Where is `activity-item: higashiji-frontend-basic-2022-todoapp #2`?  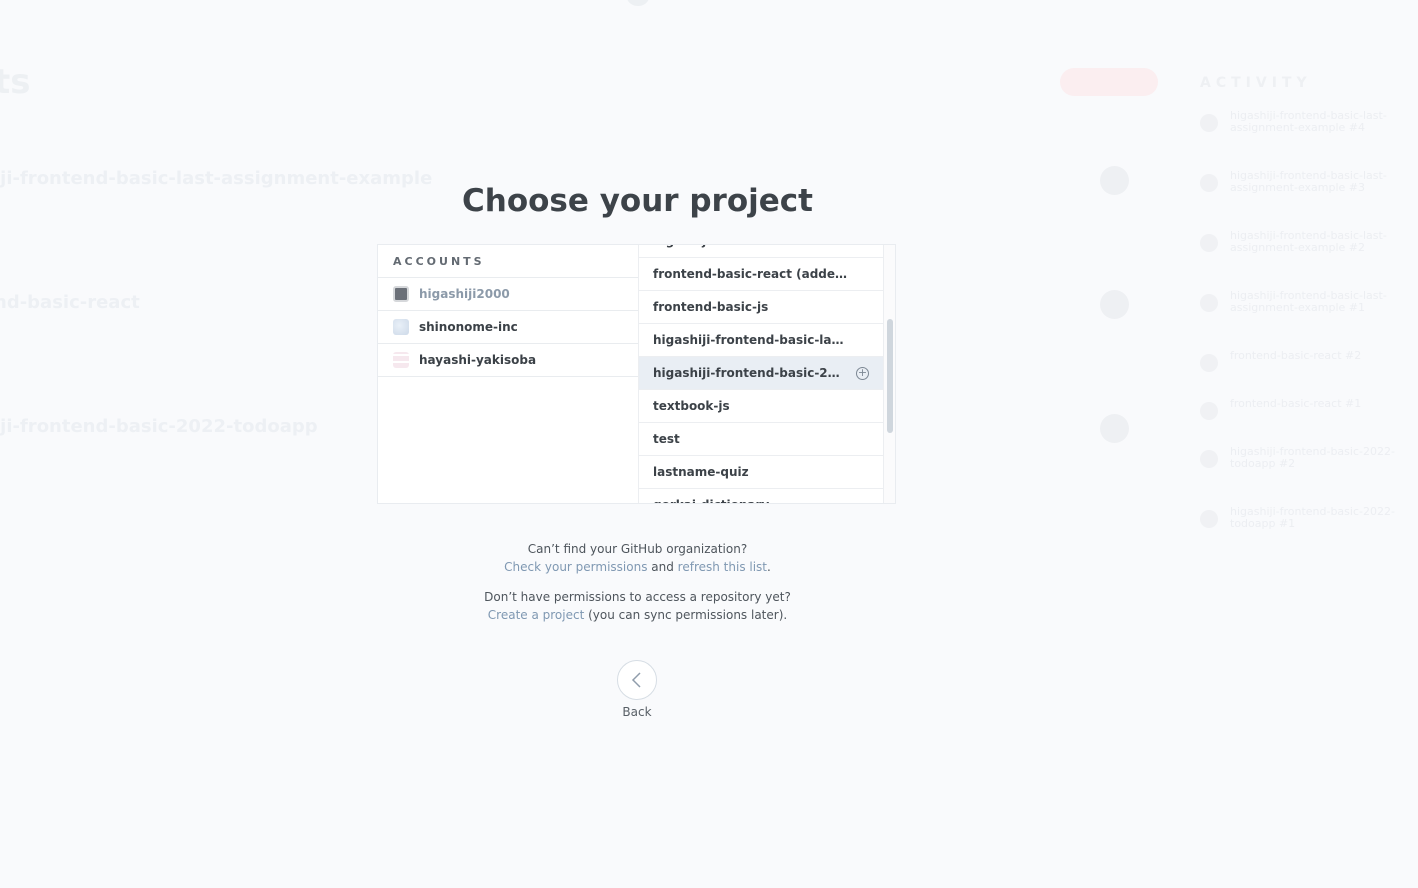
activity-item: higashiji-frontend-basic-2022-todoapp #2 is located at coordinates (1300, 464).